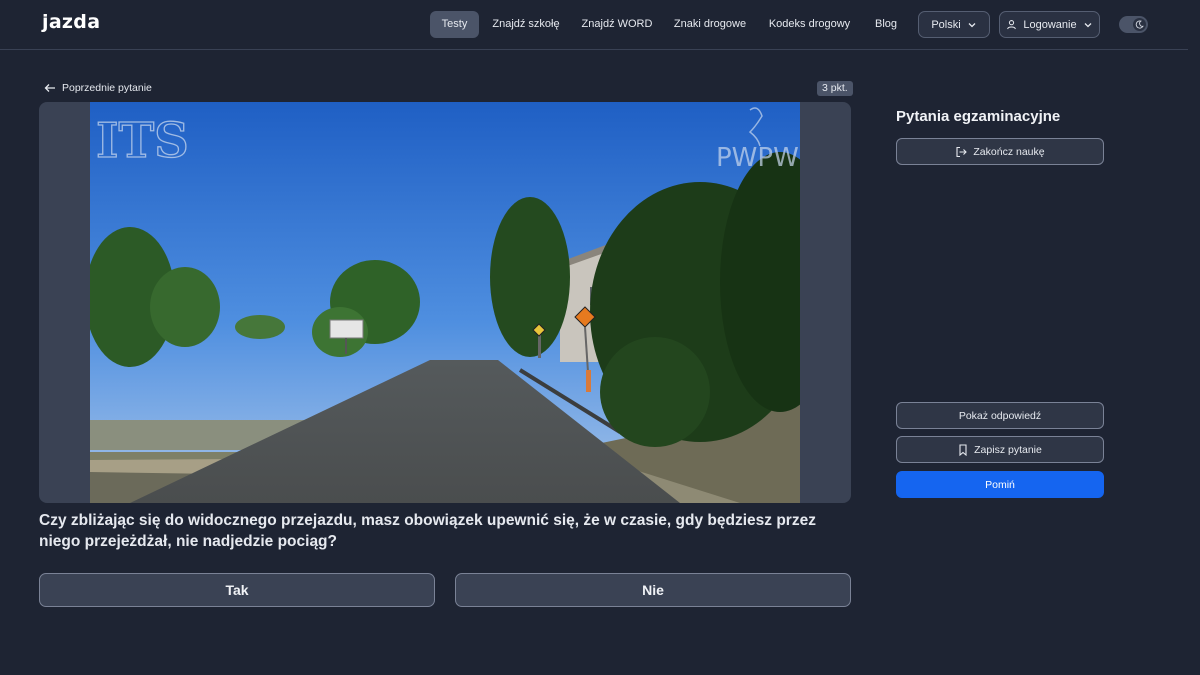 This screenshot has height=675, width=1200. What do you see at coordinates (142, 141) in the screenshot?
I see `its-watermark: ITS` at bounding box center [142, 141].